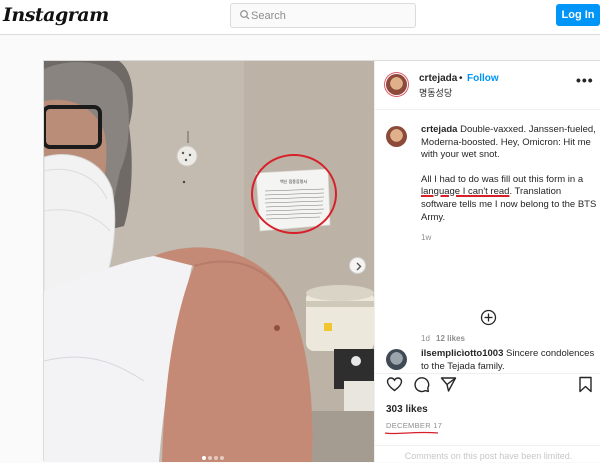  I want to click on author-avatar, so click(396, 84).